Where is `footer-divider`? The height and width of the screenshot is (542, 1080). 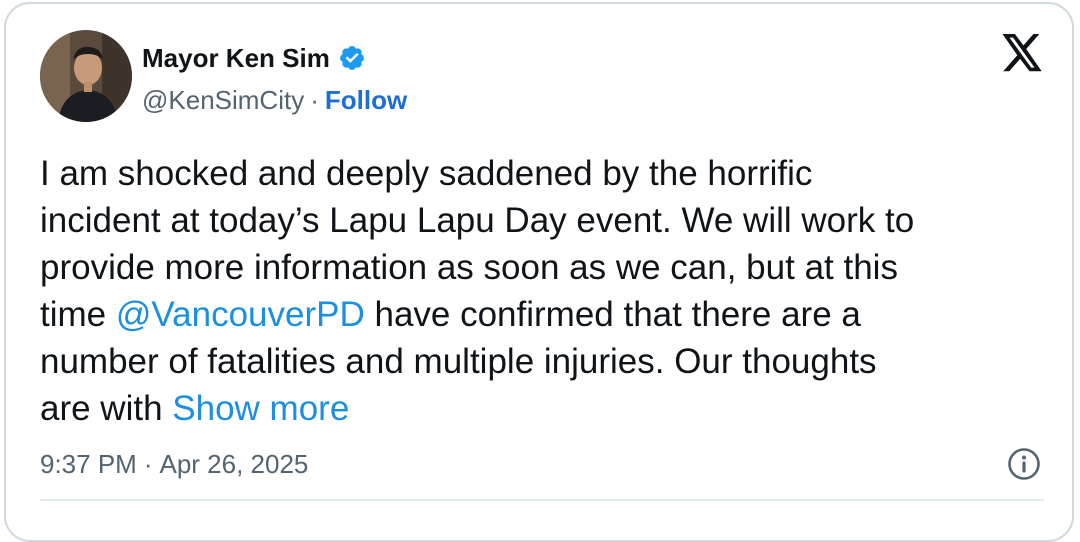 footer-divider is located at coordinates (542, 500).